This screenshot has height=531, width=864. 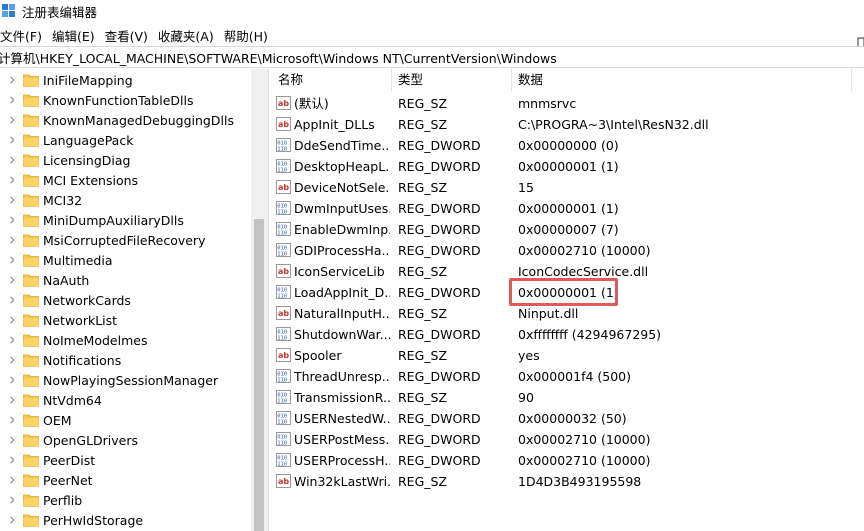 What do you see at coordinates (125, 200) in the screenshot?
I see `tree-item: MCI32` at bounding box center [125, 200].